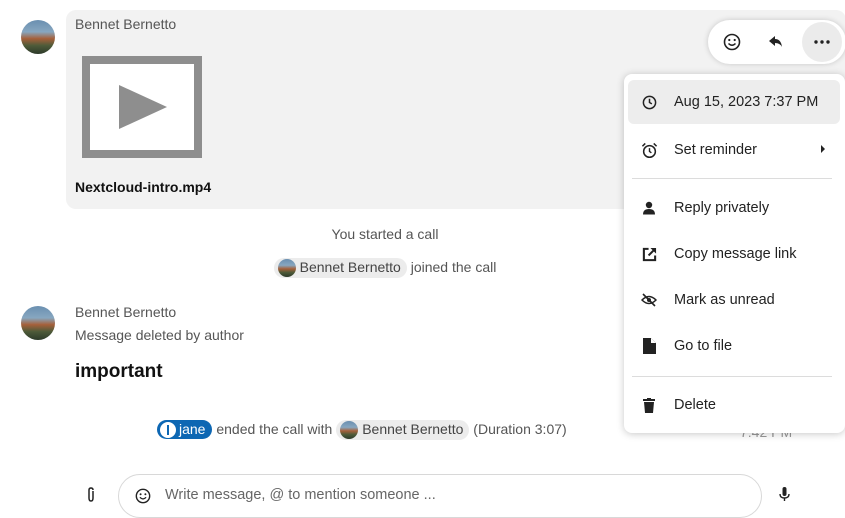  I want to click on play-icon, so click(143, 107).